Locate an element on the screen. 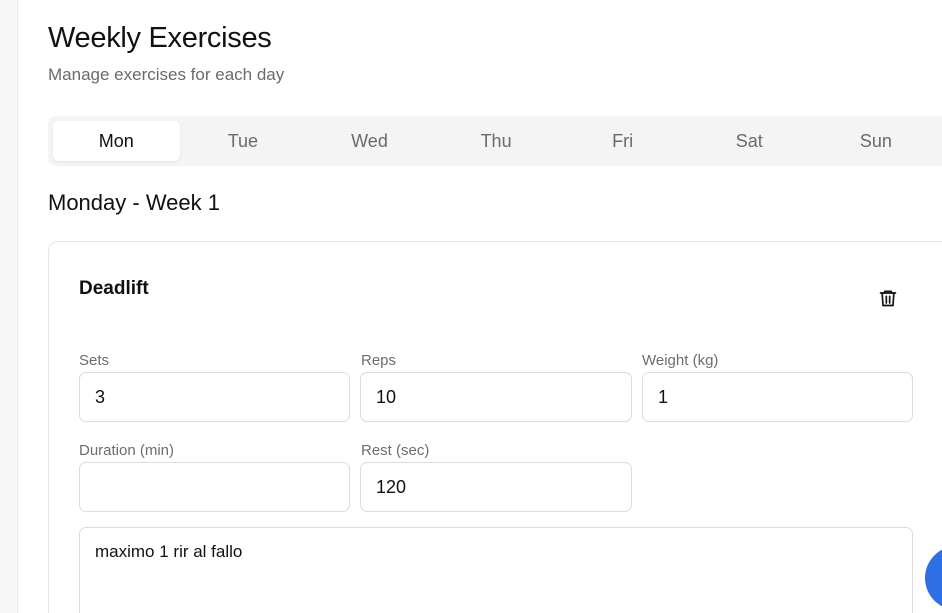  trash-icon is located at coordinates (888, 298).